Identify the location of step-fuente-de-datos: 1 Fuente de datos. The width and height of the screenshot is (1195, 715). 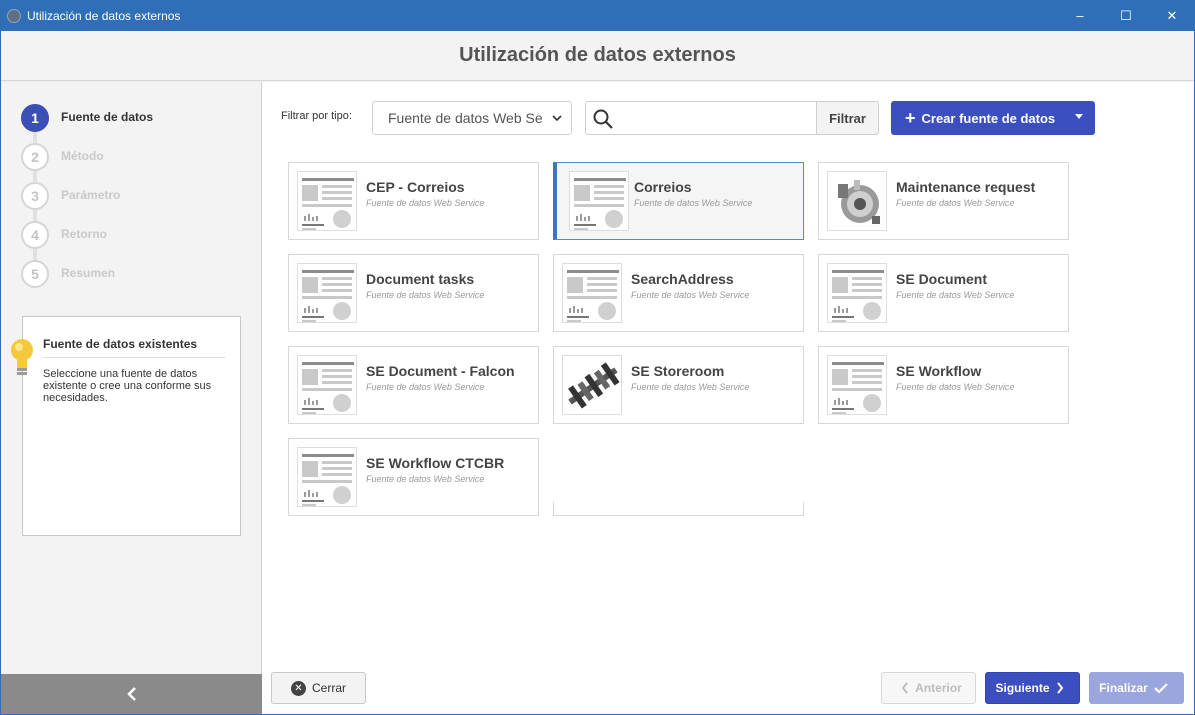
(87, 124).